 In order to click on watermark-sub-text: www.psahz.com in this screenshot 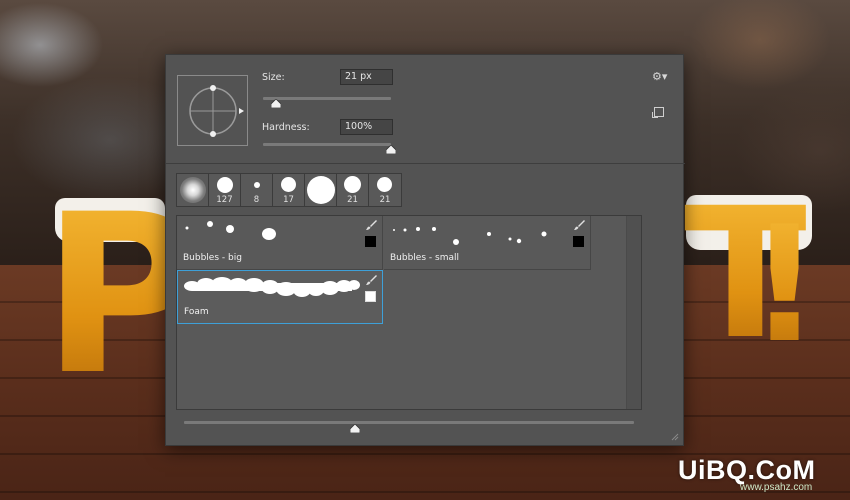, I will do `click(776, 487)`.